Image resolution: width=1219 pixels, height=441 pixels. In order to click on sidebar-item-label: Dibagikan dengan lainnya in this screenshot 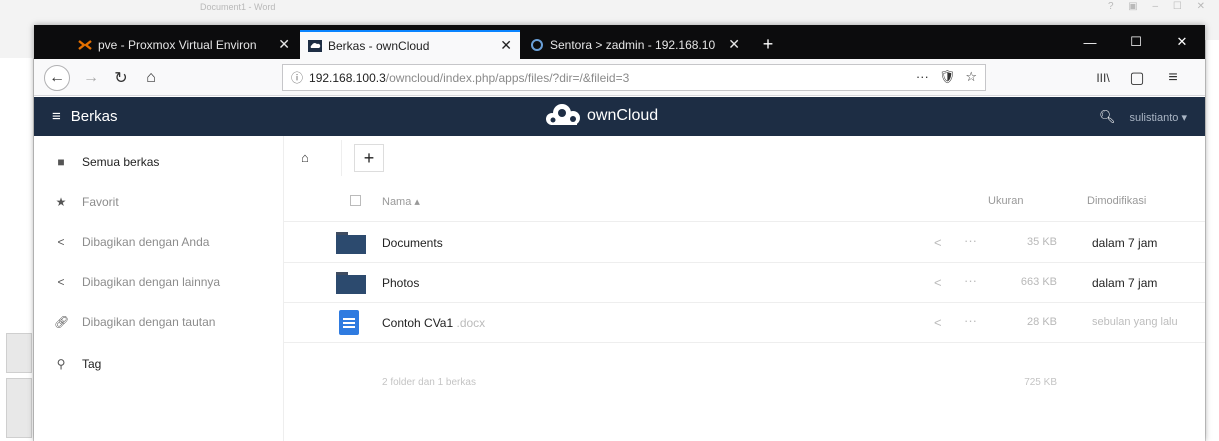, I will do `click(151, 282)`.